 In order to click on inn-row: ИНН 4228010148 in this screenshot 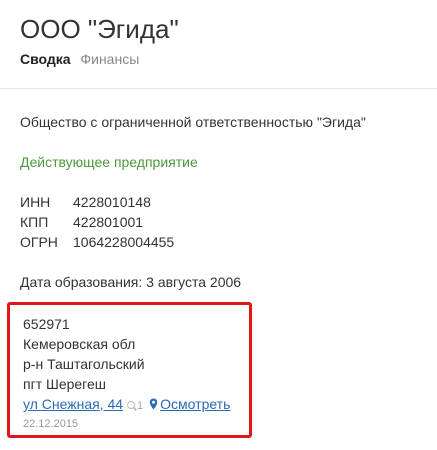, I will do `click(85, 202)`.